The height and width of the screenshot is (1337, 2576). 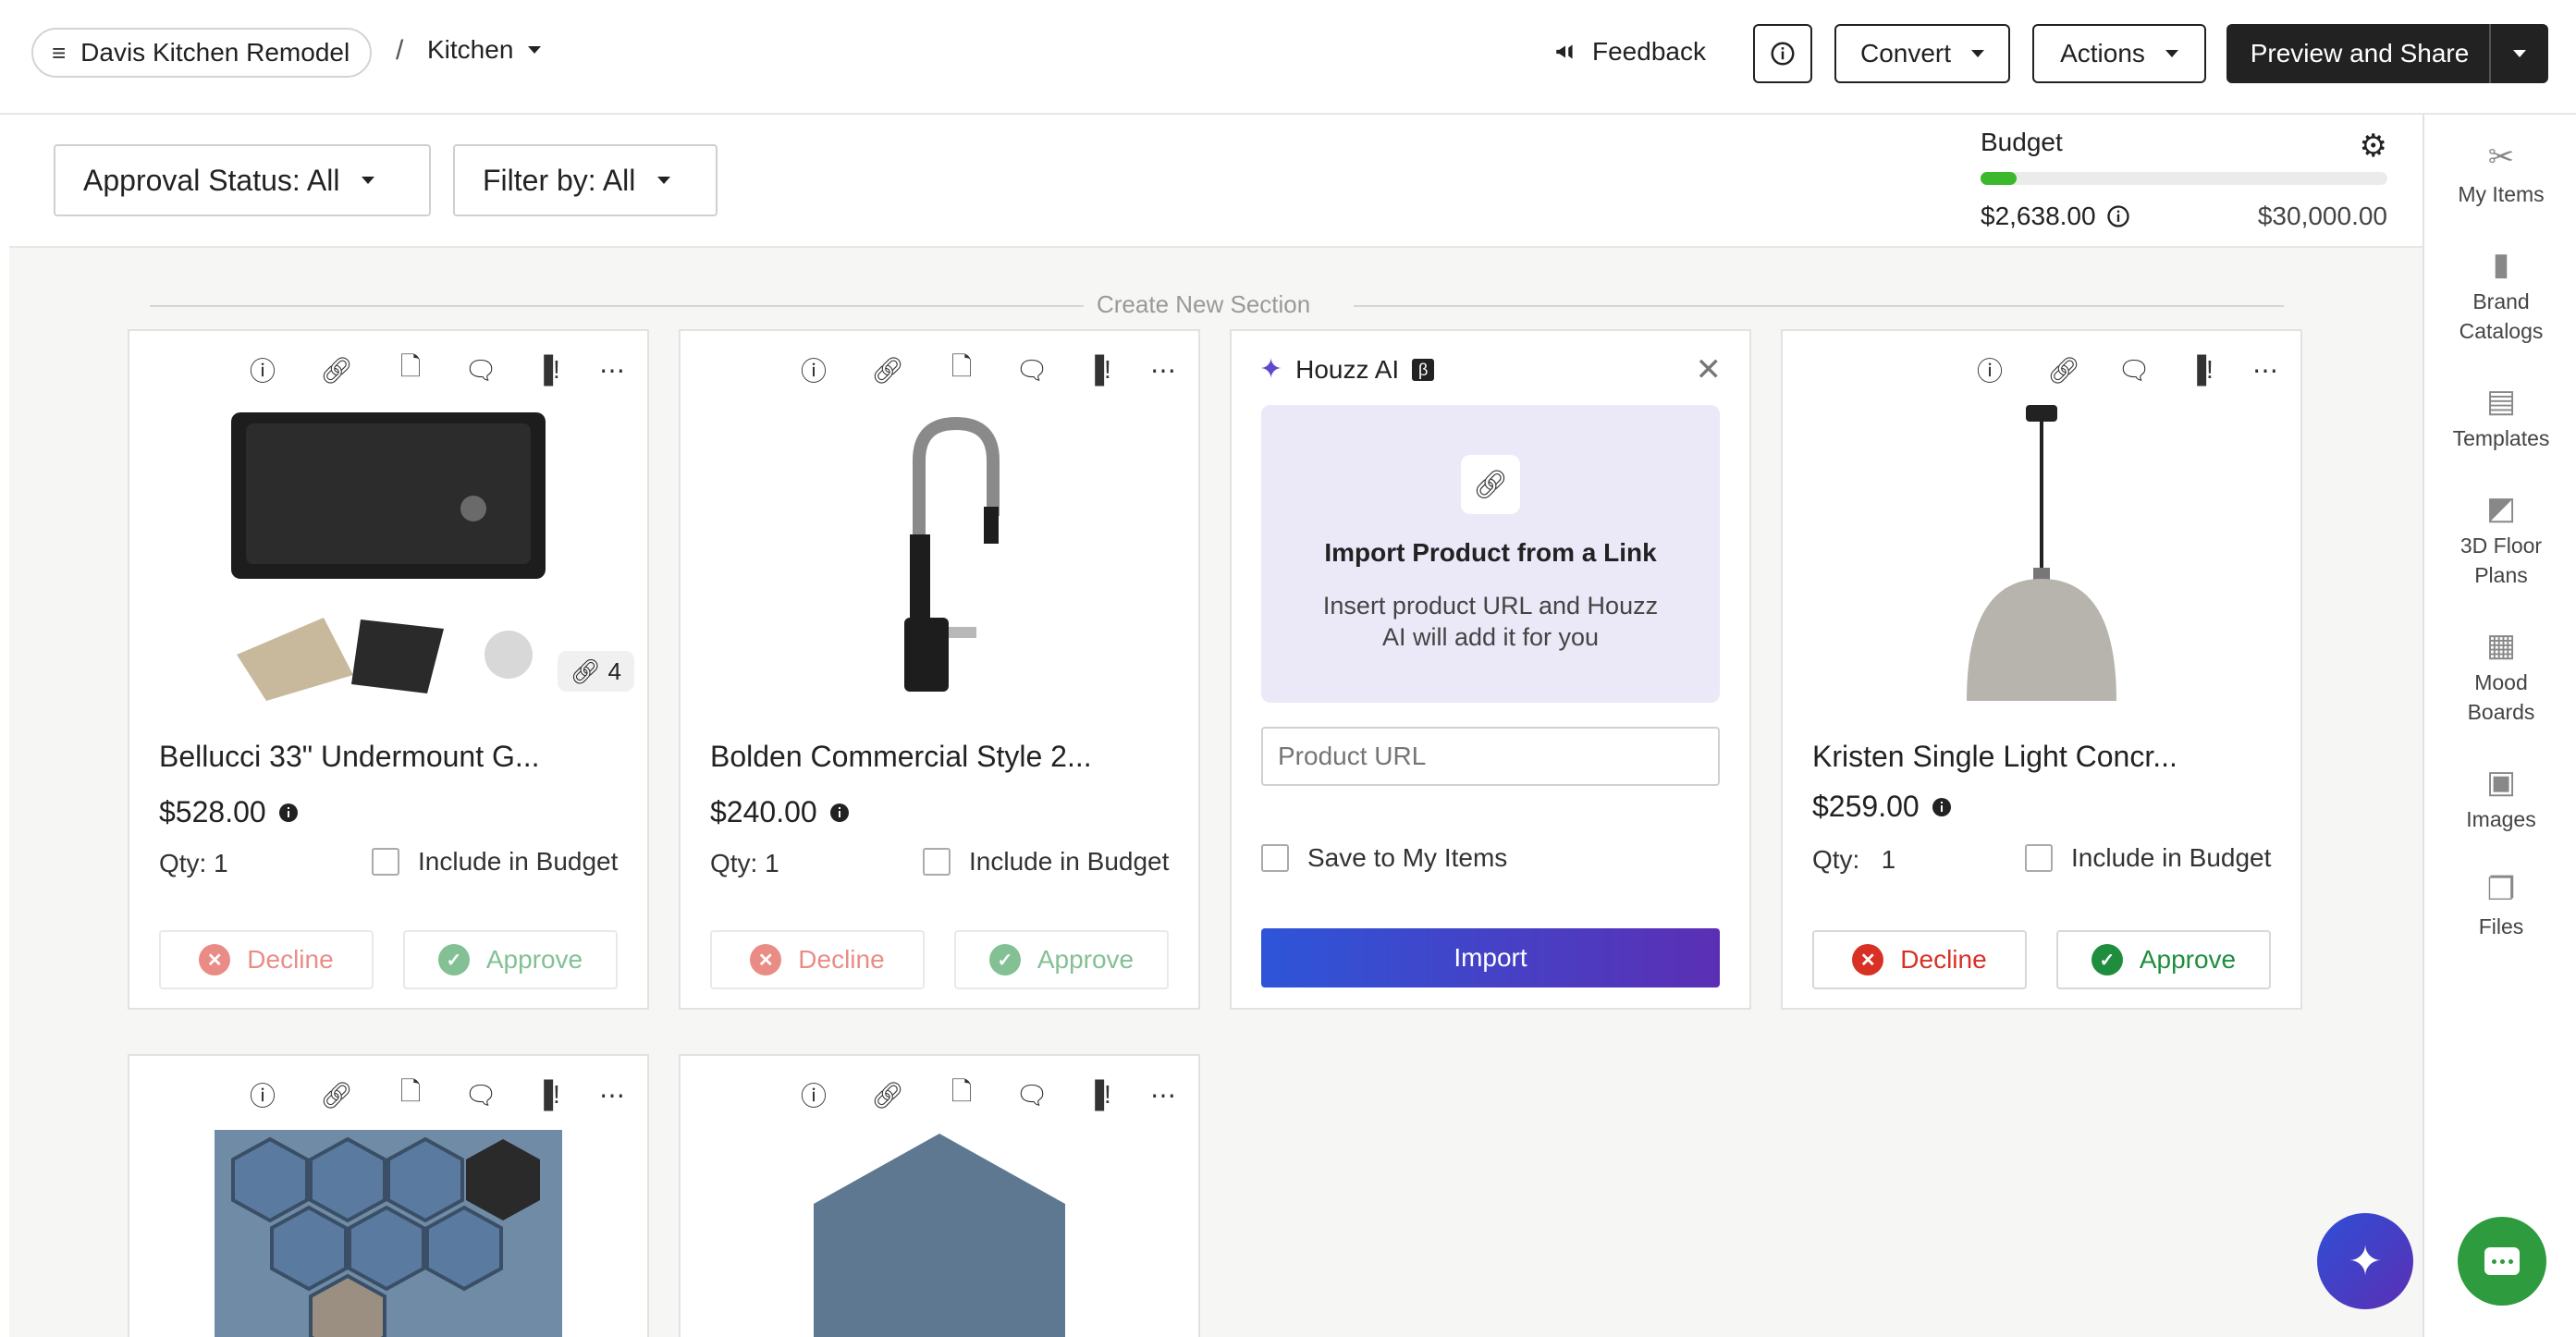 What do you see at coordinates (2502, 1262) in the screenshot?
I see `chat-button` at bounding box center [2502, 1262].